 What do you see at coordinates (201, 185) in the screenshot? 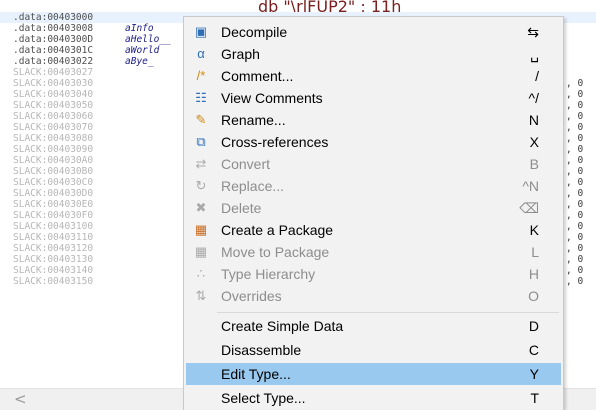
I see `replace-icon: ↻` at bounding box center [201, 185].